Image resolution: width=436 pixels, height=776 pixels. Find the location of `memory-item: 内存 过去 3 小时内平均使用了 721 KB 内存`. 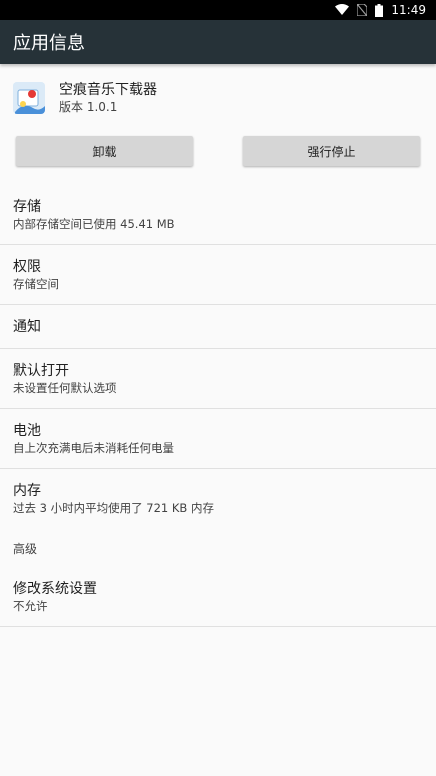

memory-item: 内存 过去 3 小时内平均使用了 721 KB 内存 is located at coordinates (218, 499).